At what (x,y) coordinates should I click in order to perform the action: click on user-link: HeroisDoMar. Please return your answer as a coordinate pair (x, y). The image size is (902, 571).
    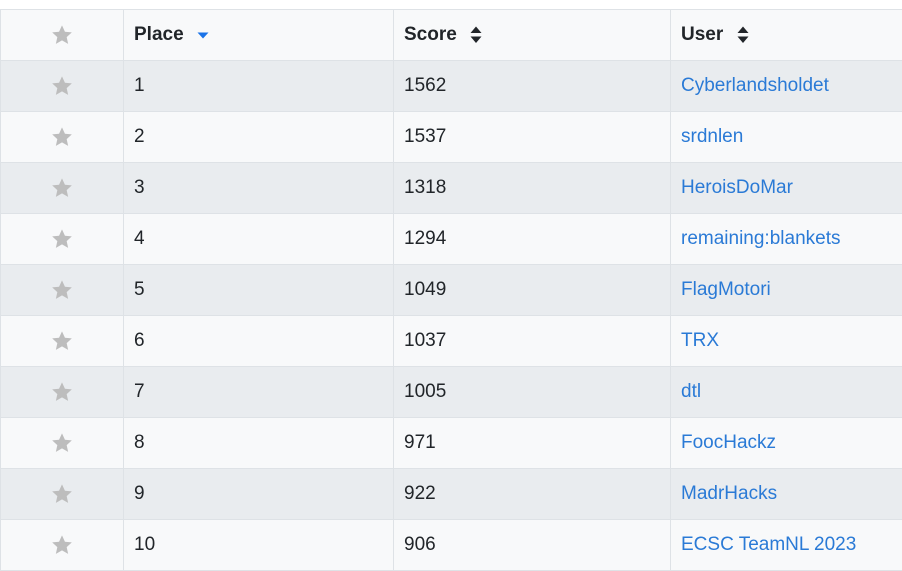
    Looking at the image, I should click on (737, 187).